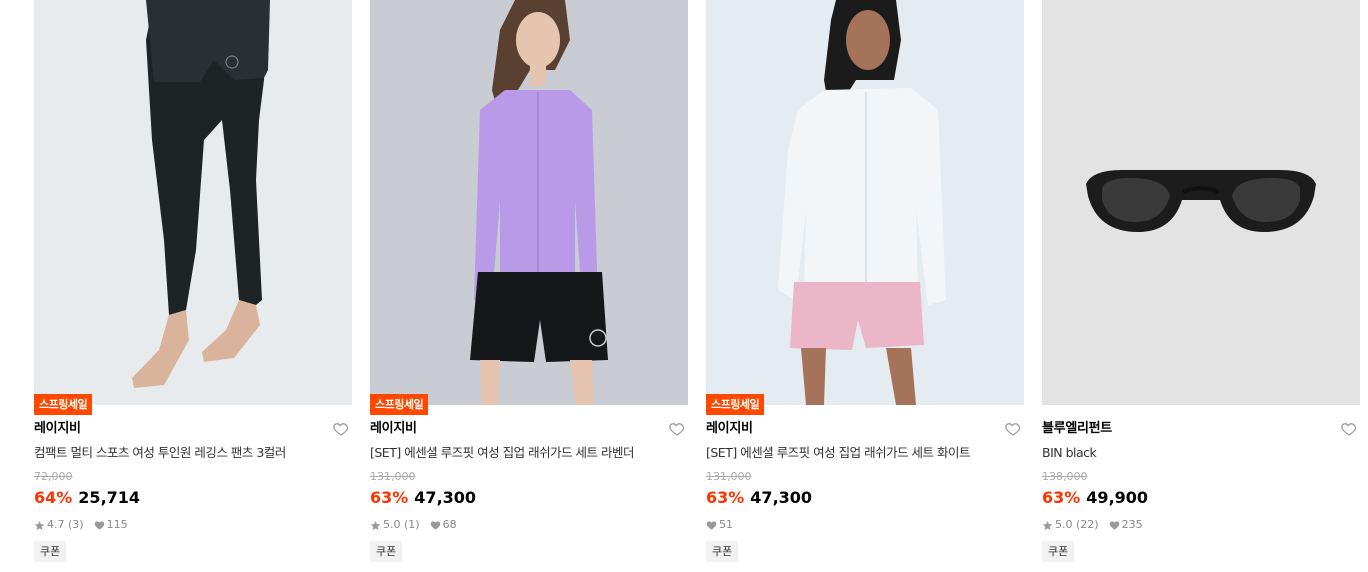 This screenshot has height=572, width=1368. I want to click on original-price: 72,000, so click(53, 476).